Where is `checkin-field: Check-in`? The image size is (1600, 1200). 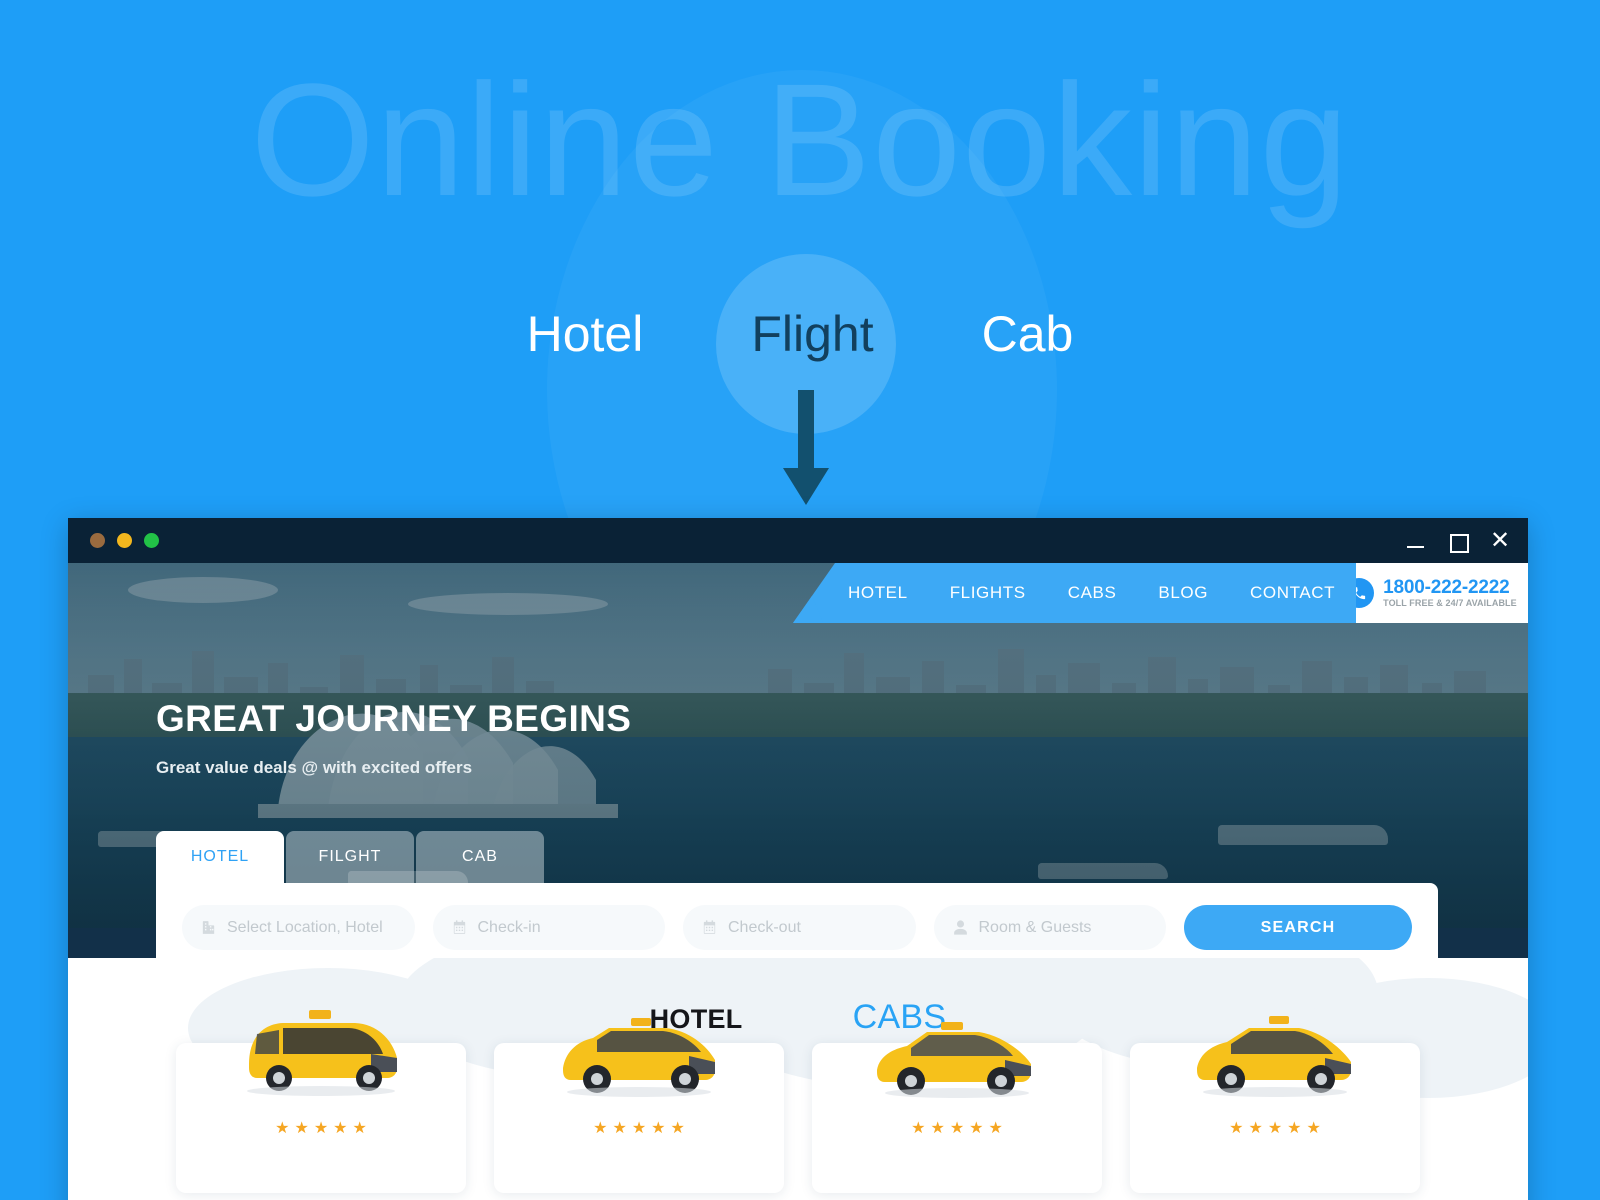
checkin-field: Check-in is located at coordinates (548, 927).